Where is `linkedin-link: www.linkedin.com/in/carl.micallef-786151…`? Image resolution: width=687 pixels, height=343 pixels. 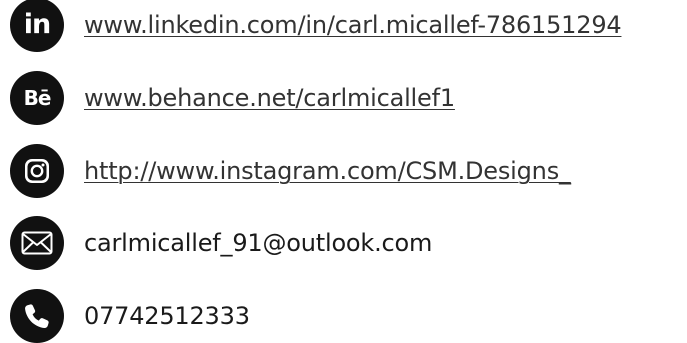 linkedin-link: www.linkedin.com/in/carl.micallef-786151… is located at coordinates (353, 25).